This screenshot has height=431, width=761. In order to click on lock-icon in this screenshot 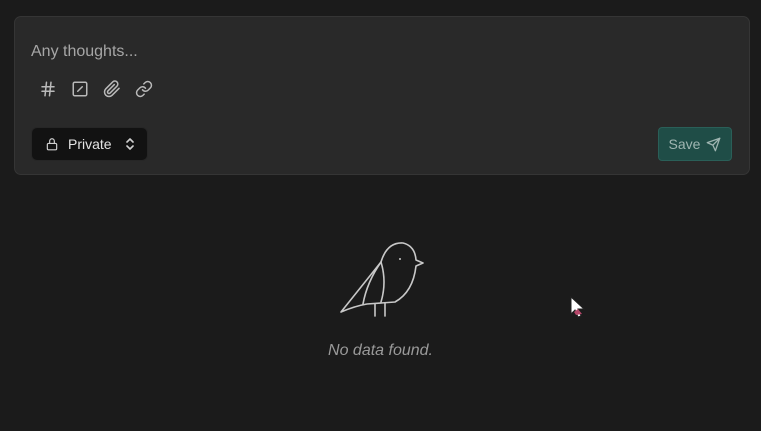, I will do `click(52, 144)`.